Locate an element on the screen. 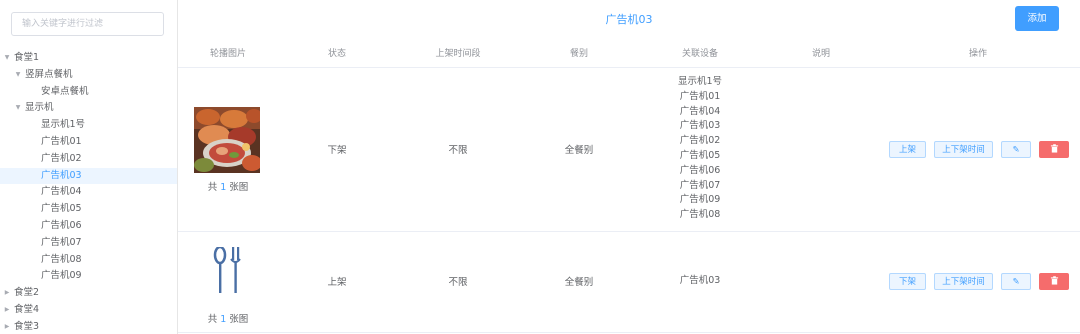 Image resolution: width=1080 pixels, height=334 pixels. tree-node: 广告机05 is located at coordinates (88, 209).